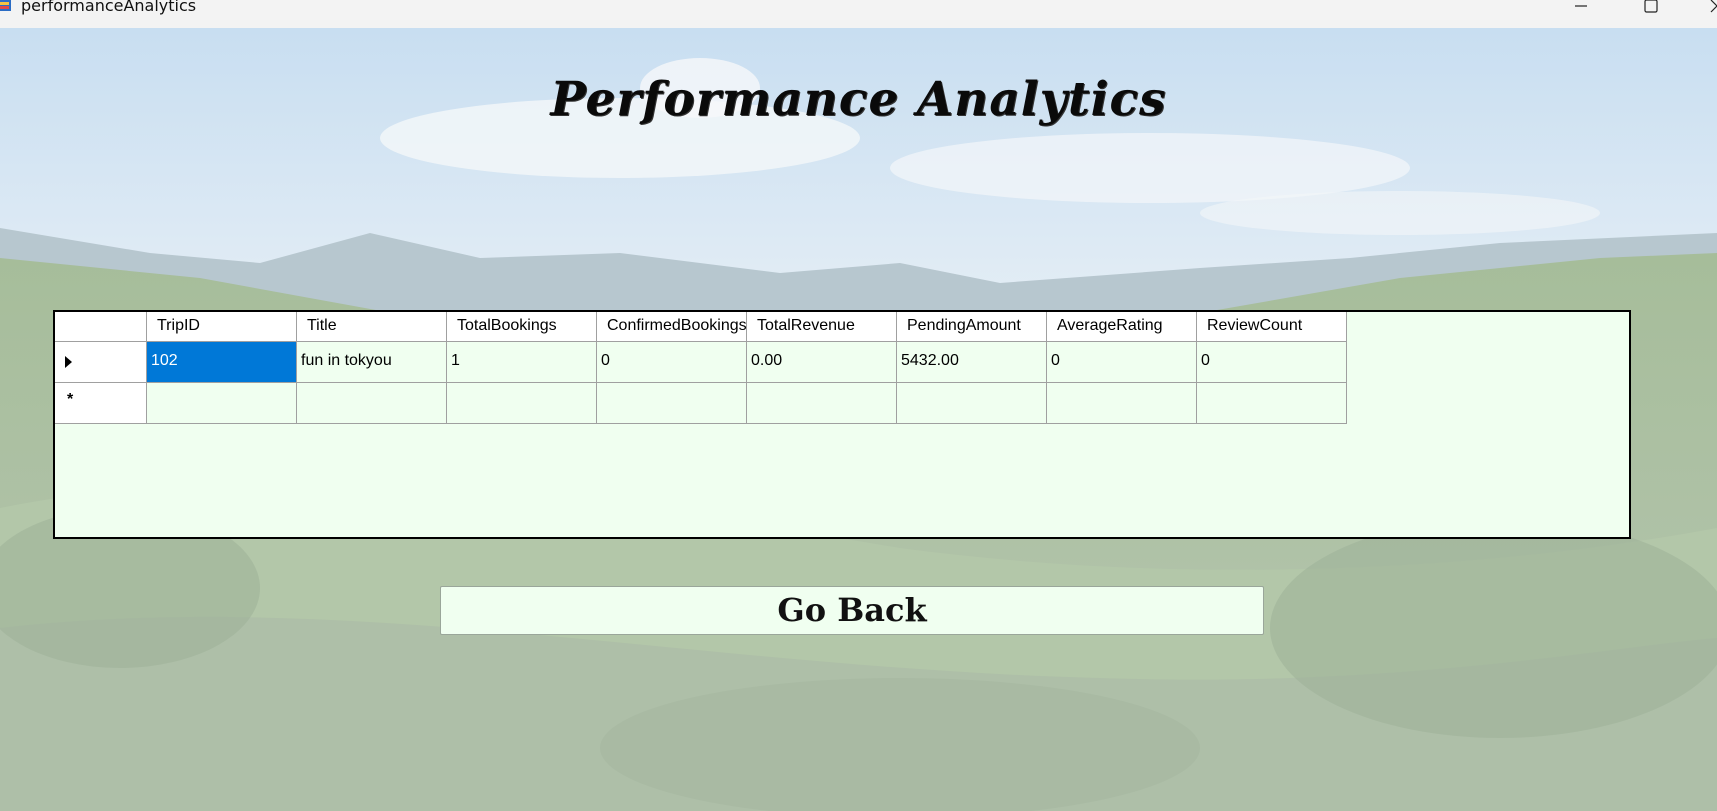  Describe the element at coordinates (1705, 9) in the screenshot. I see `close-icon` at that location.